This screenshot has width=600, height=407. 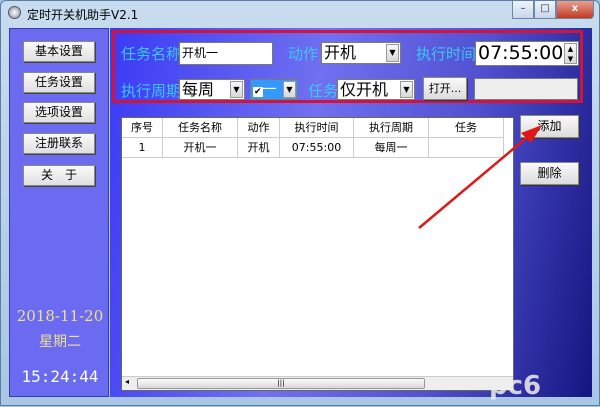 What do you see at coordinates (480, 177) in the screenshot?
I see `annotation-arrow` at bounding box center [480, 177].